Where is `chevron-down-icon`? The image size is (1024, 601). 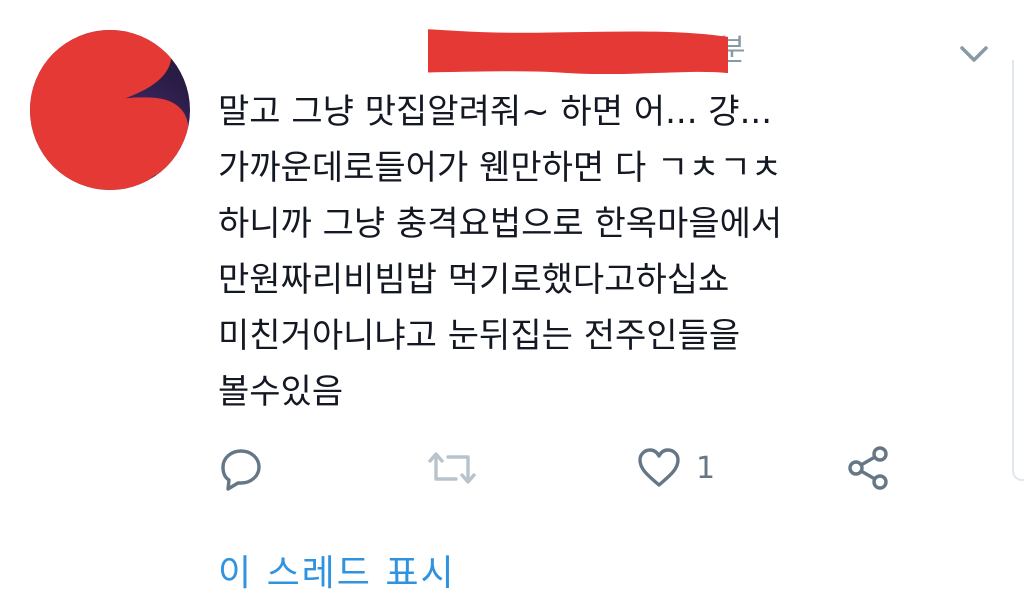 chevron-down-icon is located at coordinates (974, 54).